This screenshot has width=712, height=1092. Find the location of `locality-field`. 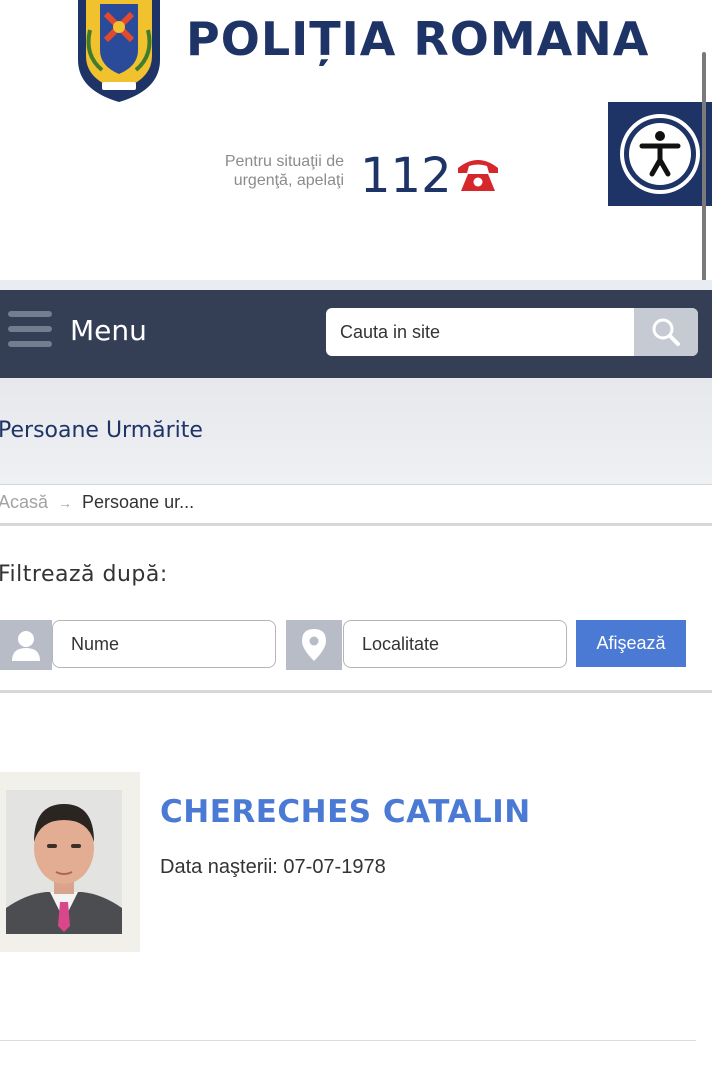

locality-field is located at coordinates (455, 644).